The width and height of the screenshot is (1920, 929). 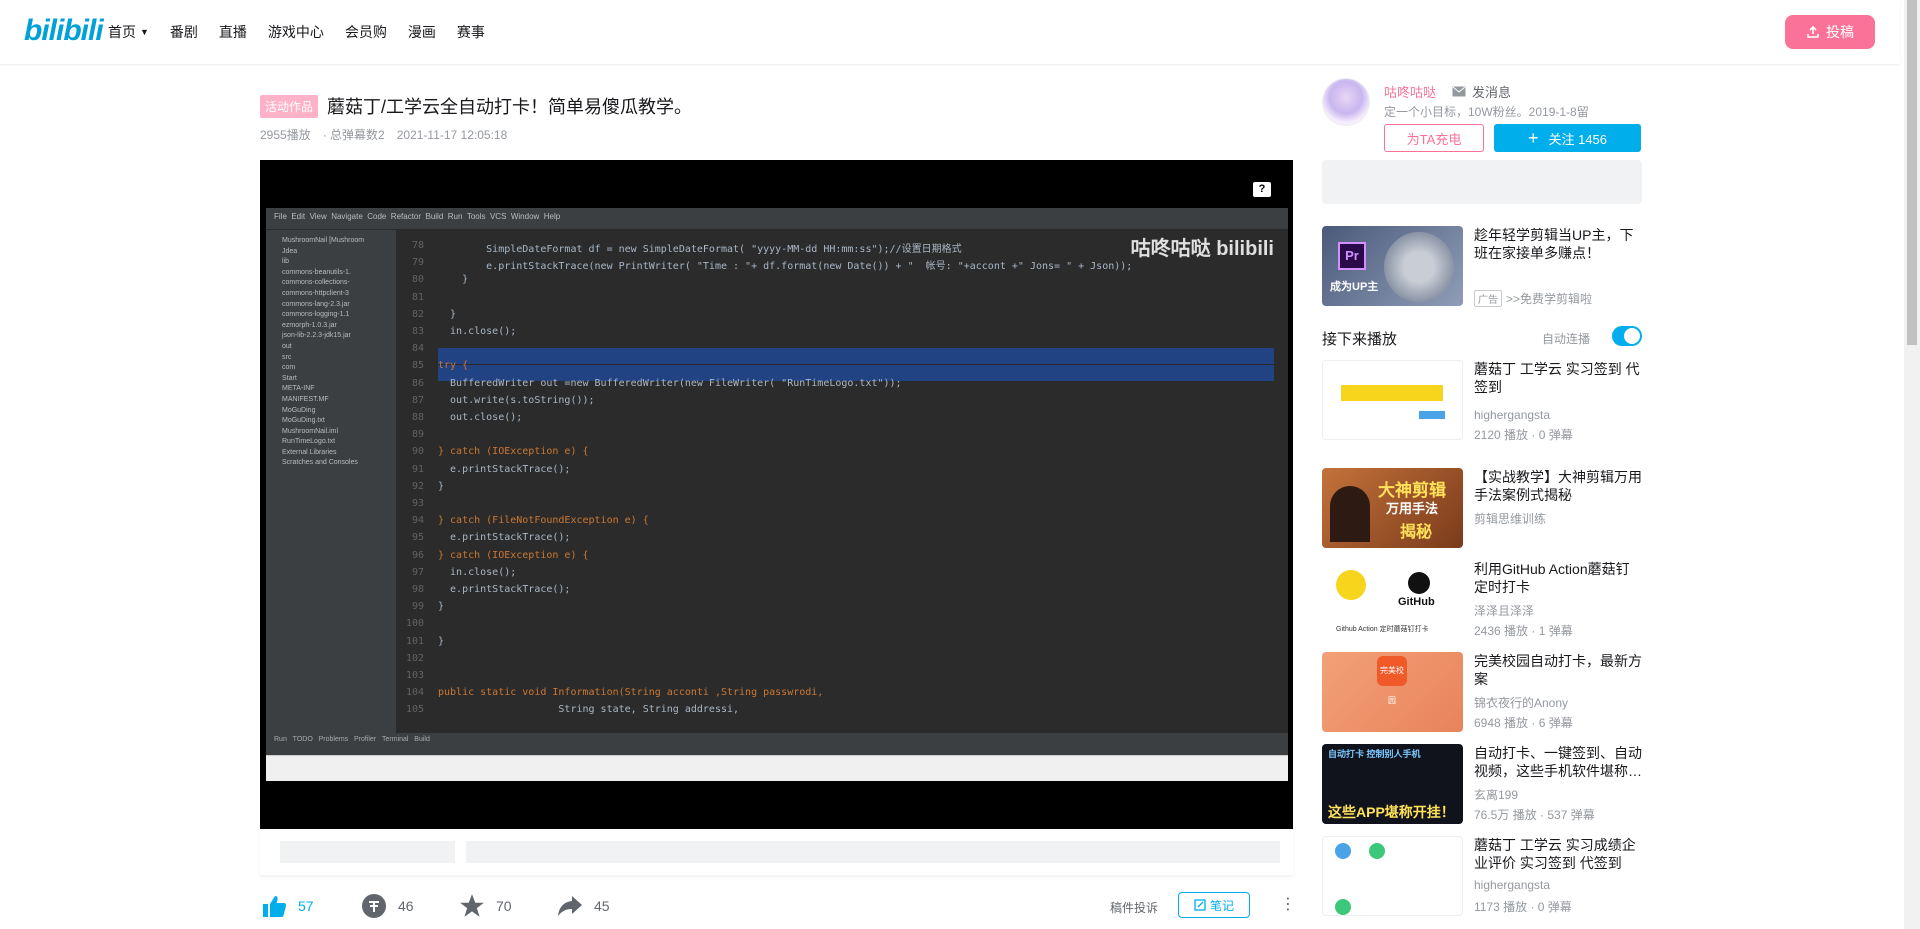 What do you see at coordinates (1523, 435) in the screenshot?
I see `video-stats: 2120 播放 · 0 弹幕` at bounding box center [1523, 435].